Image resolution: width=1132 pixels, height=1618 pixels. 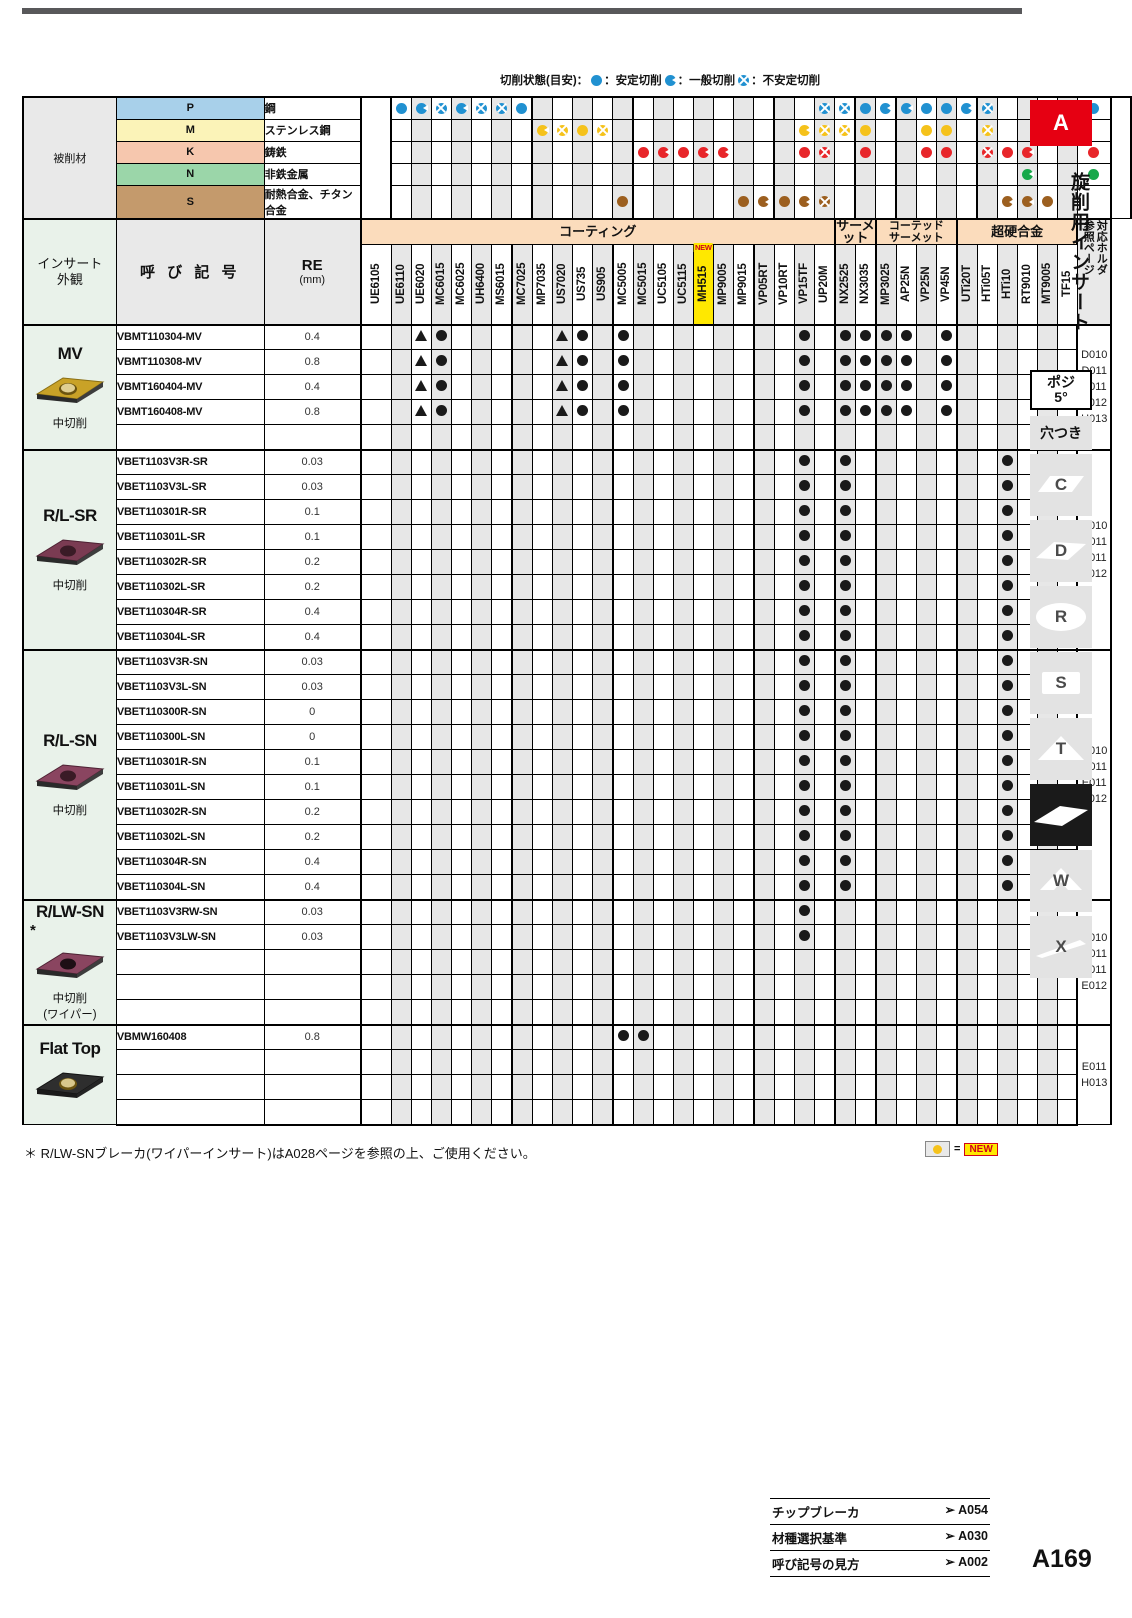 What do you see at coordinates (1061, 551) in the screenshot?
I see `sidebar-shape-d: D` at bounding box center [1061, 551].